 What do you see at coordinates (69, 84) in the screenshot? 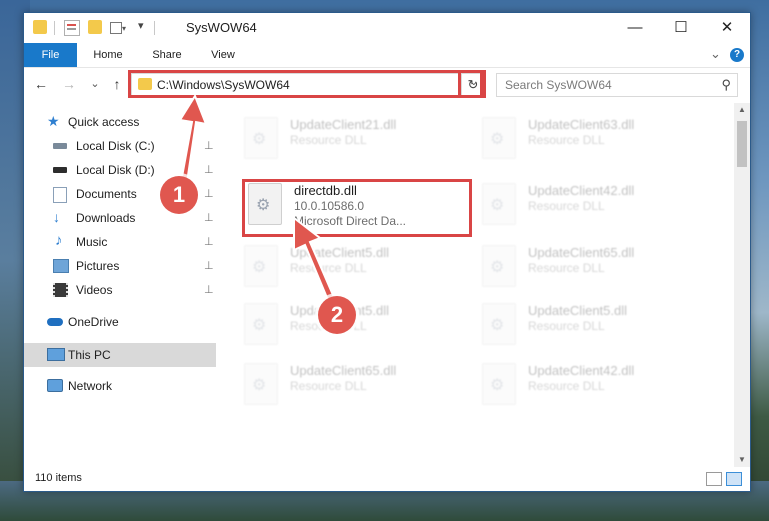
I see `forward-button: →` at bounding box center [69, 84].